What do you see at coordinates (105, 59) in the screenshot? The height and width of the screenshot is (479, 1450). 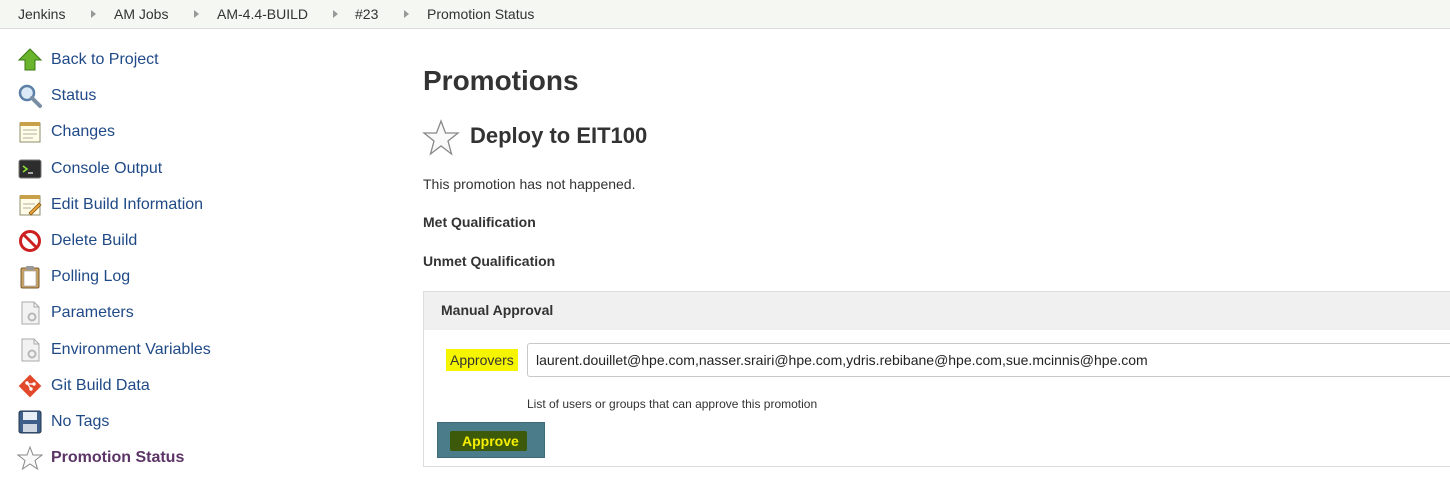 I see `sidebar-item-label: Back to Project` at bounding box center [105, 59].